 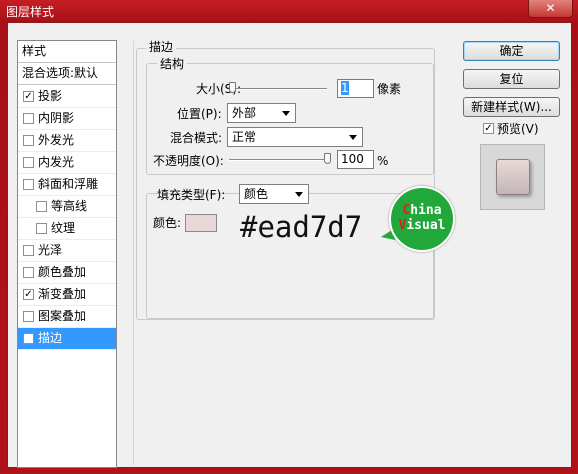 I want to click on sidebar-item-label: 图案叠加, so click(x=62, y=316).